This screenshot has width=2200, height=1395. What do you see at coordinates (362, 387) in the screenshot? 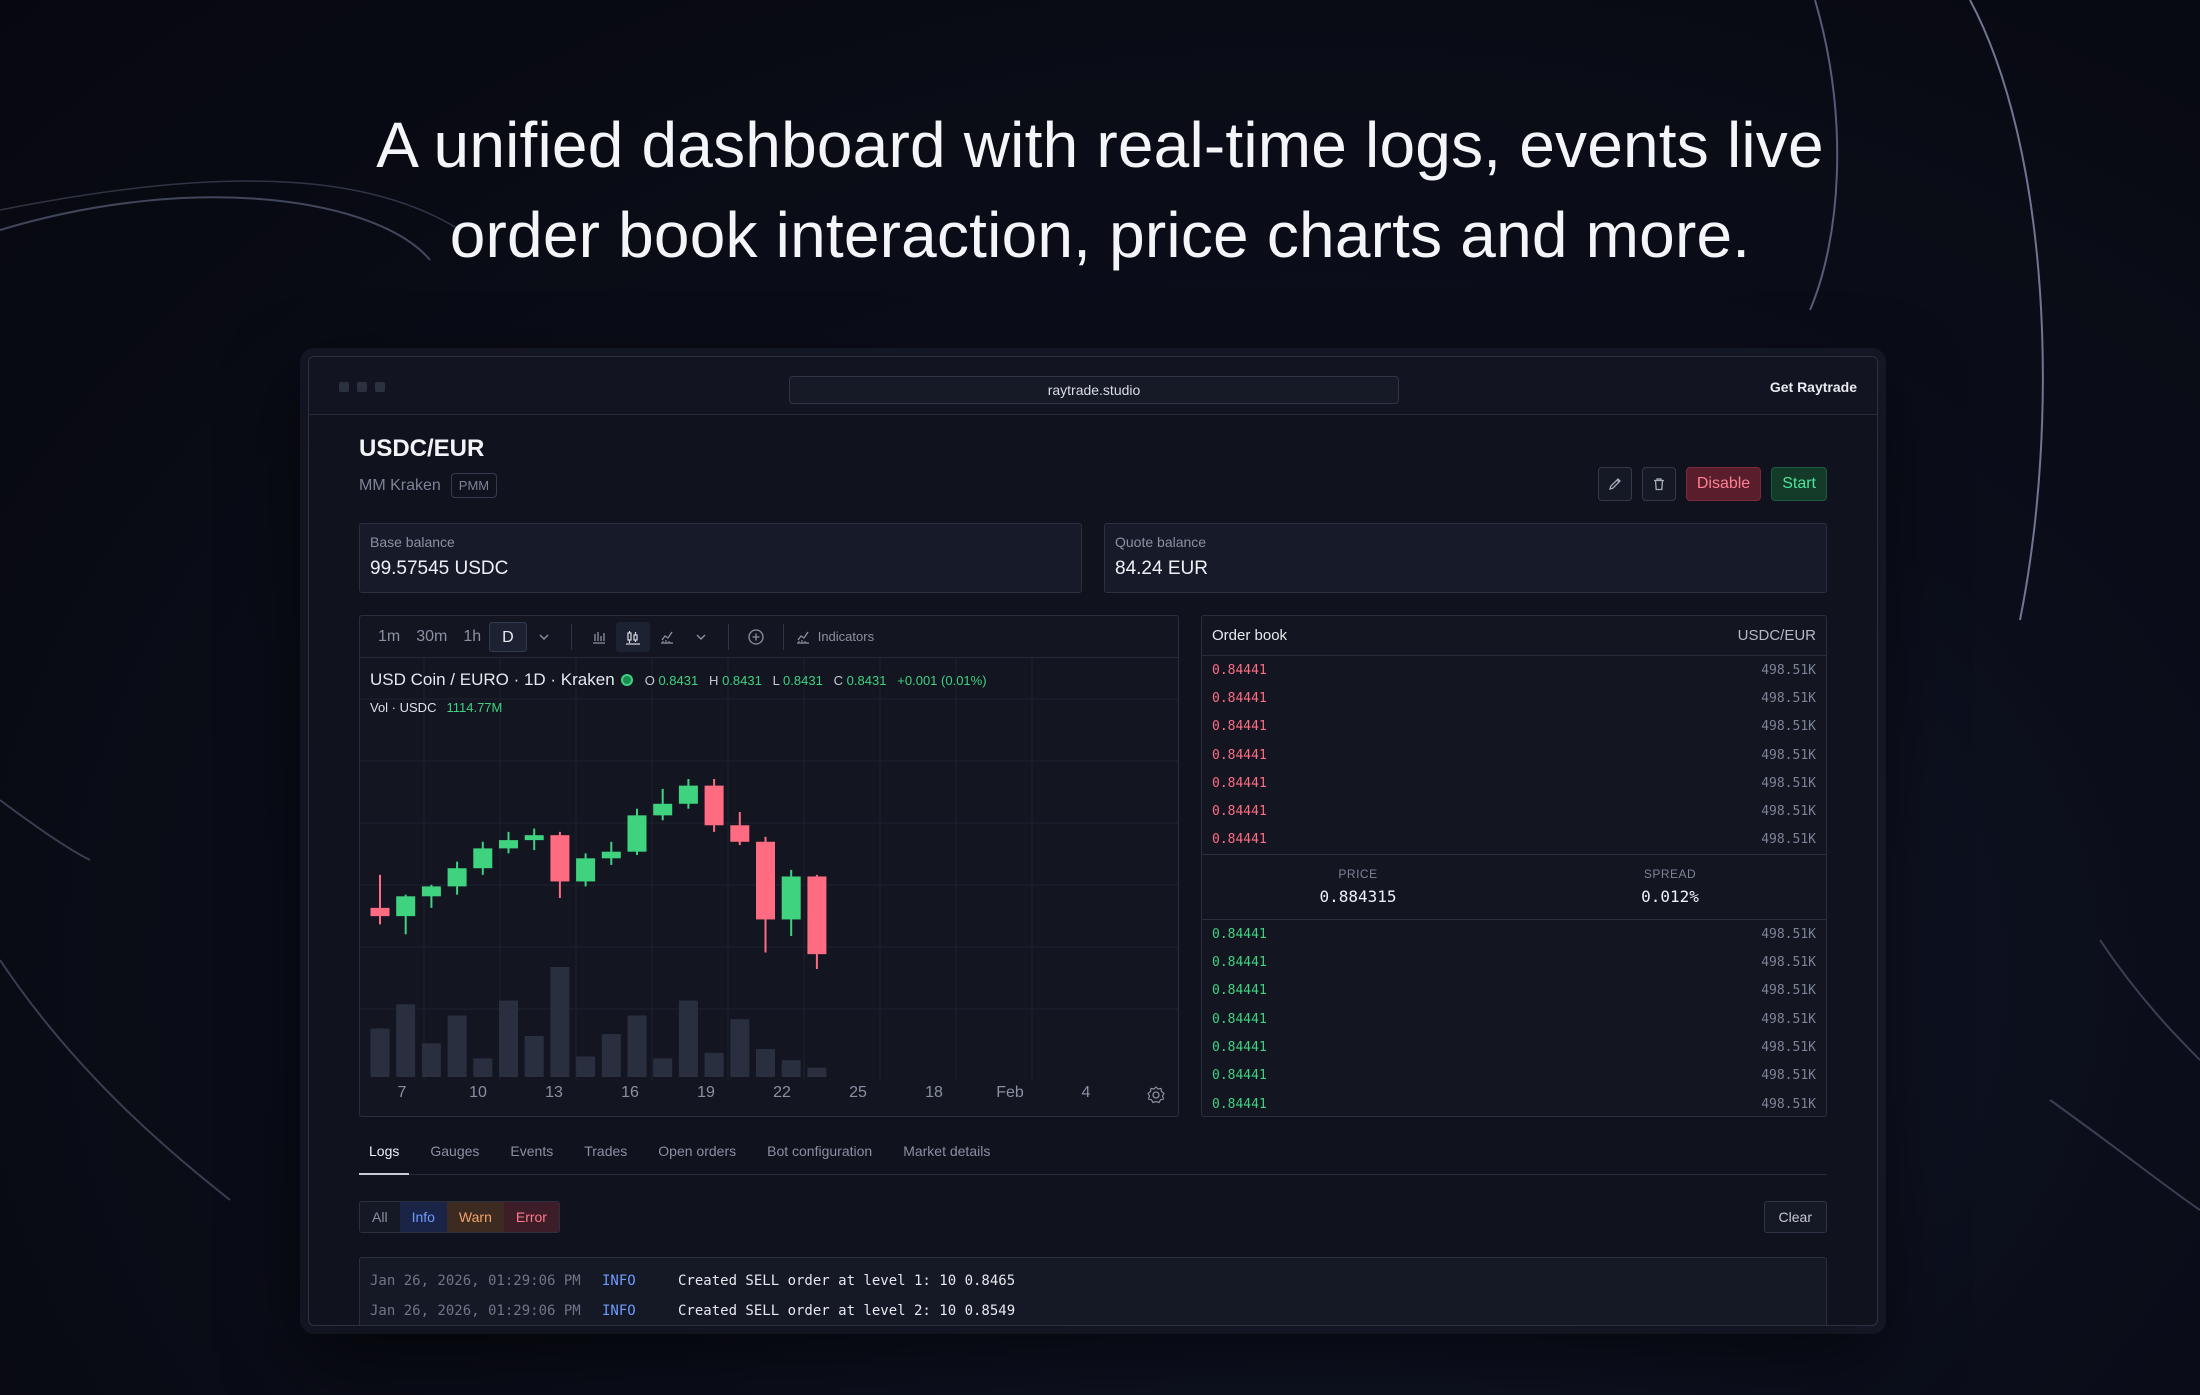
I see `window-dot-minimize` at bounding box center [362, 387].